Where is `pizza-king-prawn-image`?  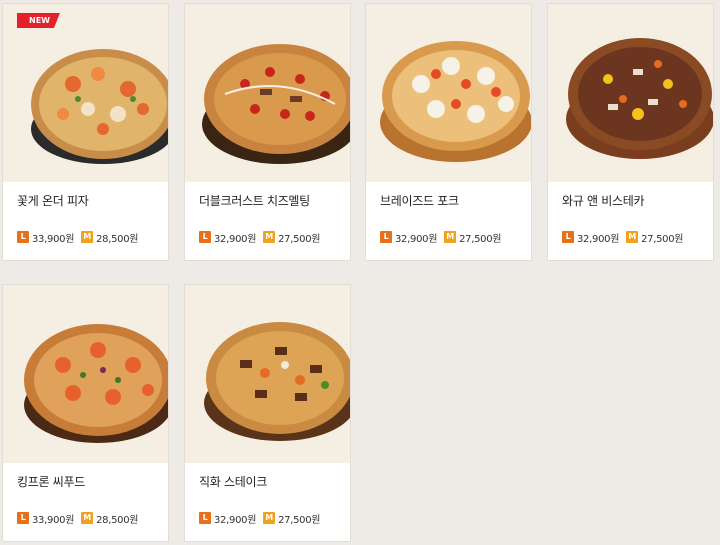 pizza-king-prawn-image is located at coordinates (85, 374).